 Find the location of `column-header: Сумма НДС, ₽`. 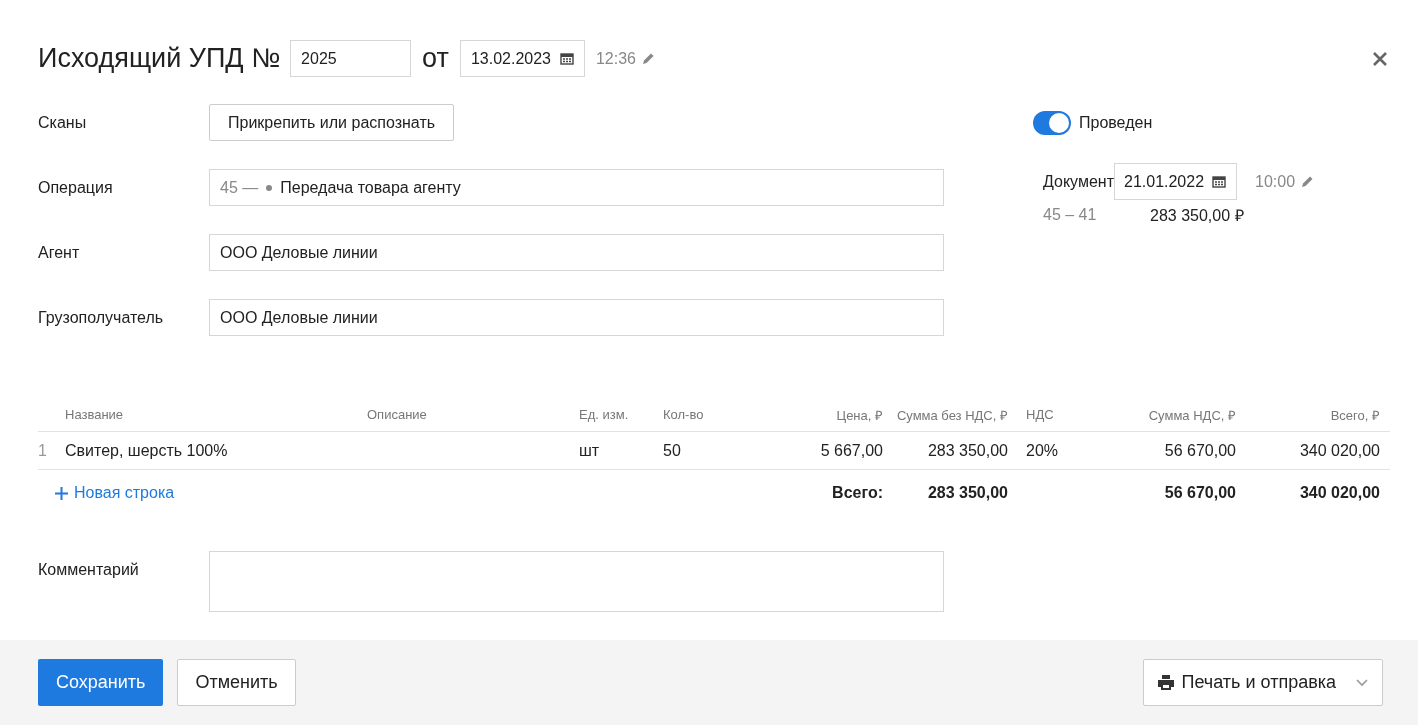

column-header: Сумма НДС, ₽ is located at coordinates (1191, 415).